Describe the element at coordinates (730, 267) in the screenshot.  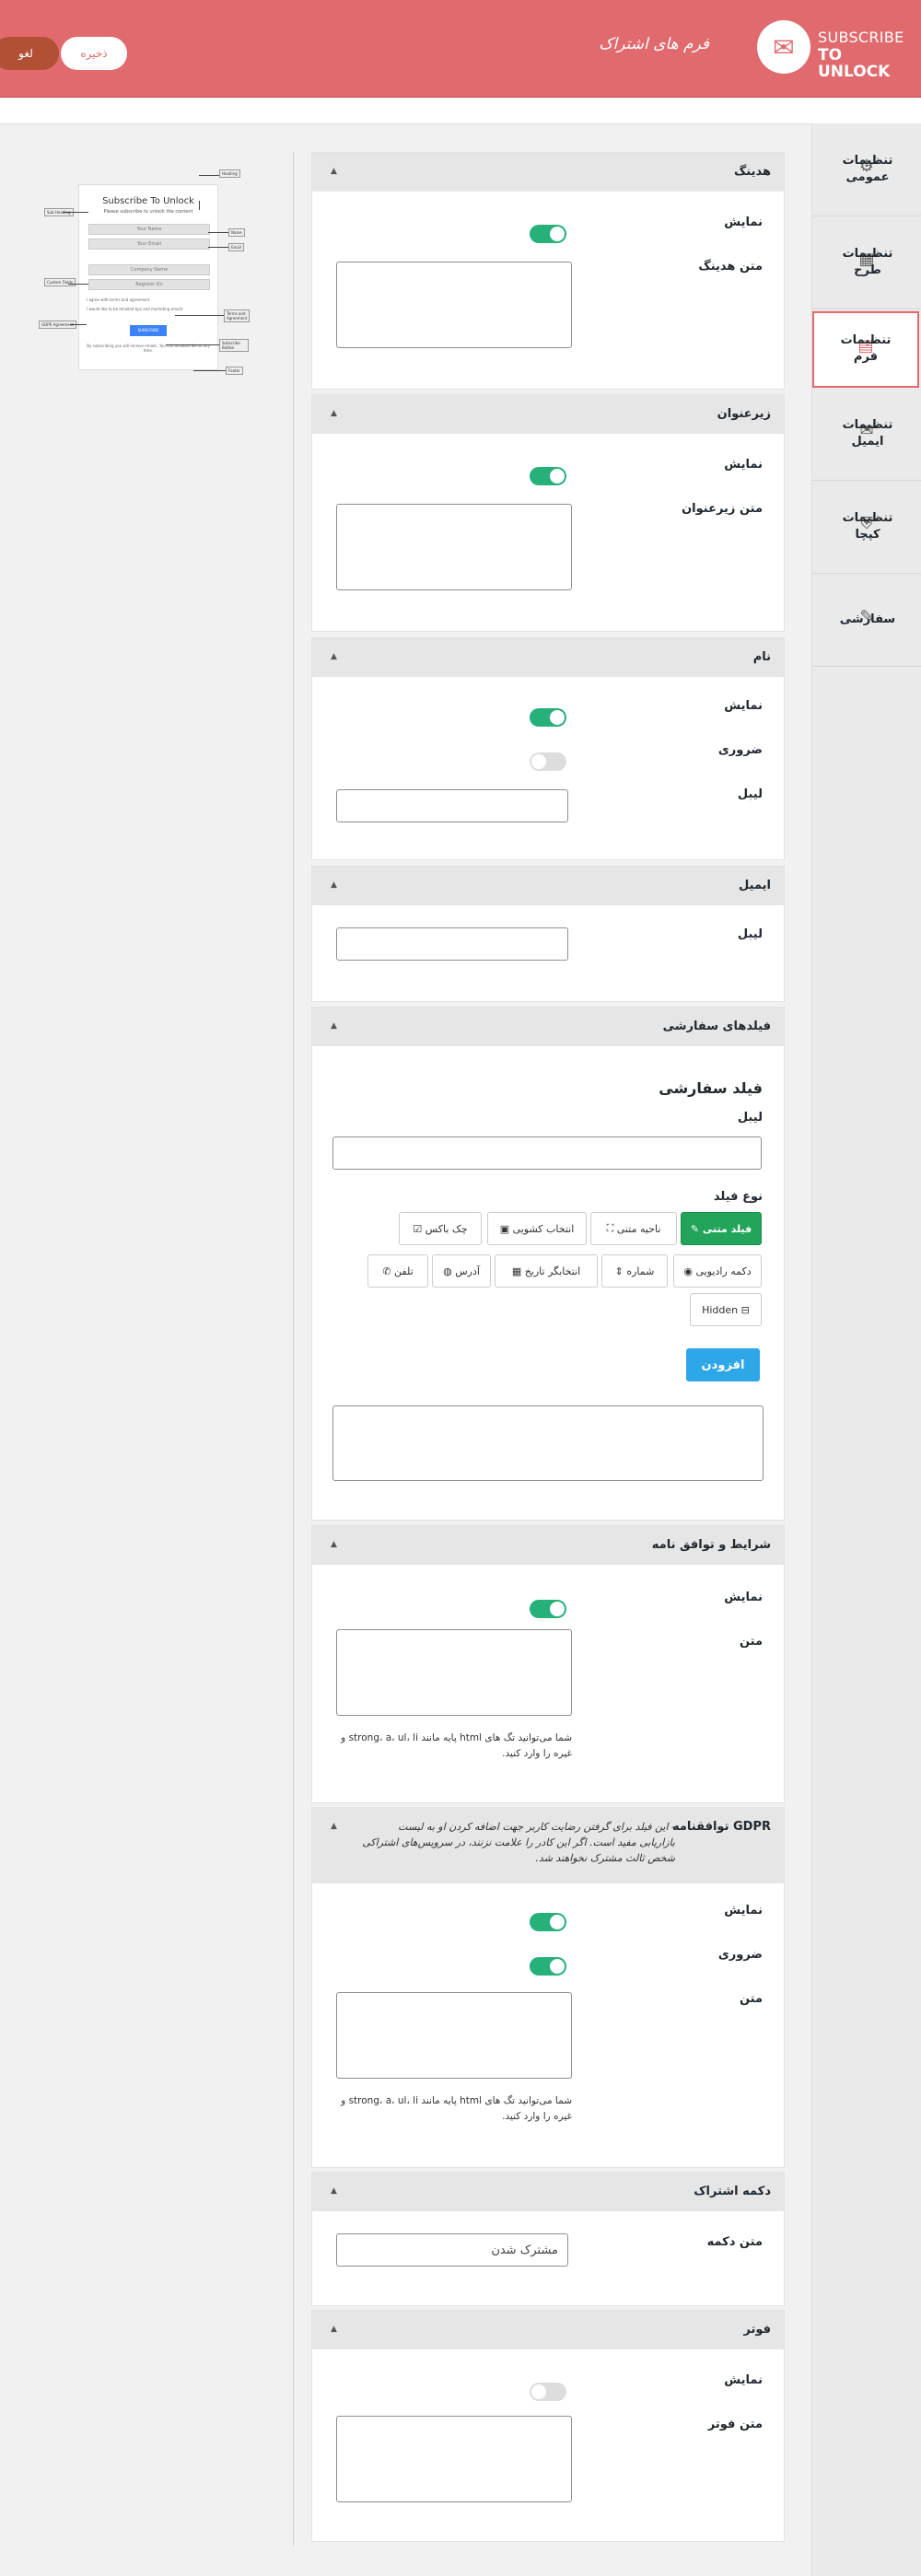
I see `text-label: متن هدینگ` at that location.